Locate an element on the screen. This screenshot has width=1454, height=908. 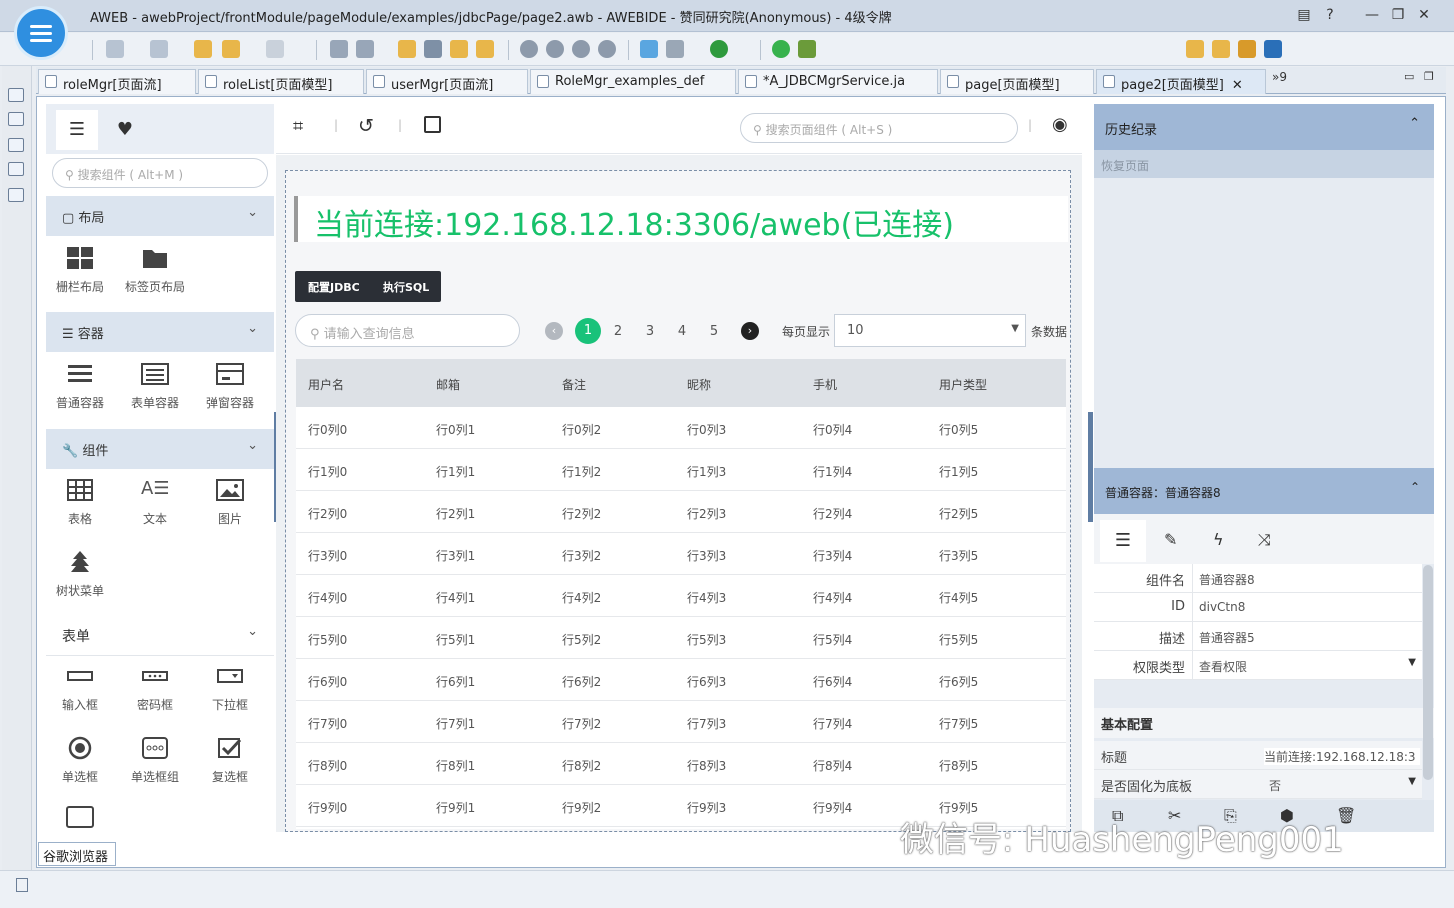
palette-radio-group: 单选框组 is located at coordinates (155, 760).